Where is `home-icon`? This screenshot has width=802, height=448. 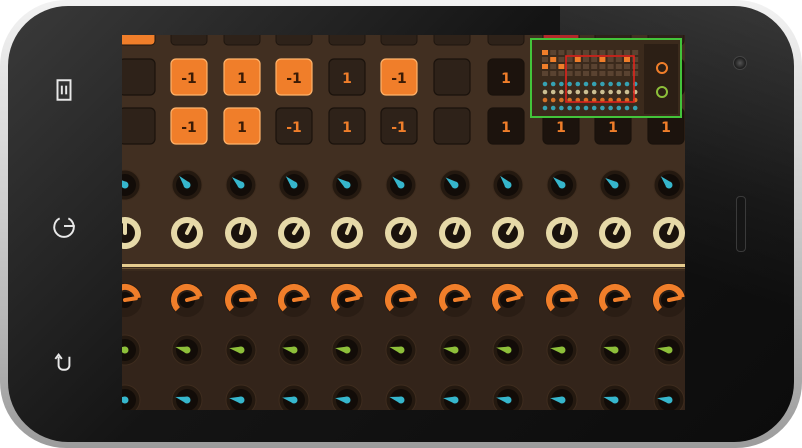 home-icon is located at coordinates (64, 227).